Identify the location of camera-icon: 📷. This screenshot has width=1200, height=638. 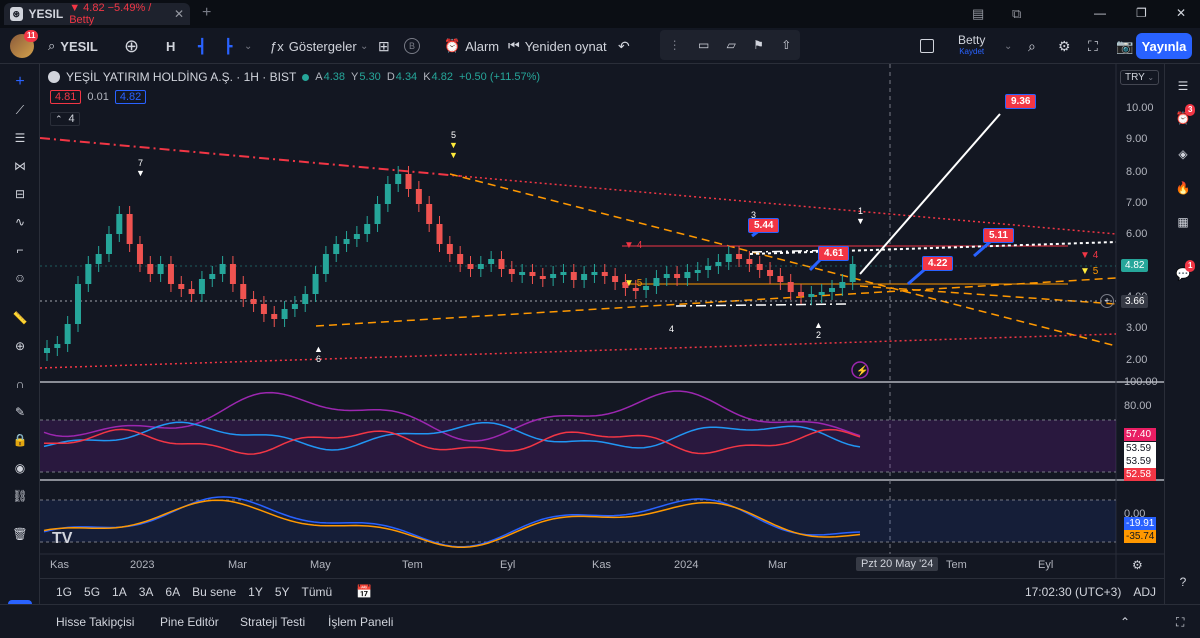
(1124, 46).